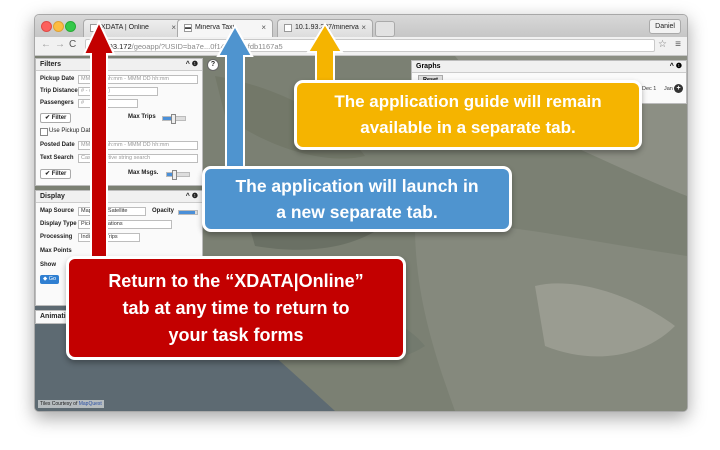  What do you see at coordinates (125, 224) in the screenshot?
I see `display-type-select: Pickup Locations` at bounding box center [125, 224].